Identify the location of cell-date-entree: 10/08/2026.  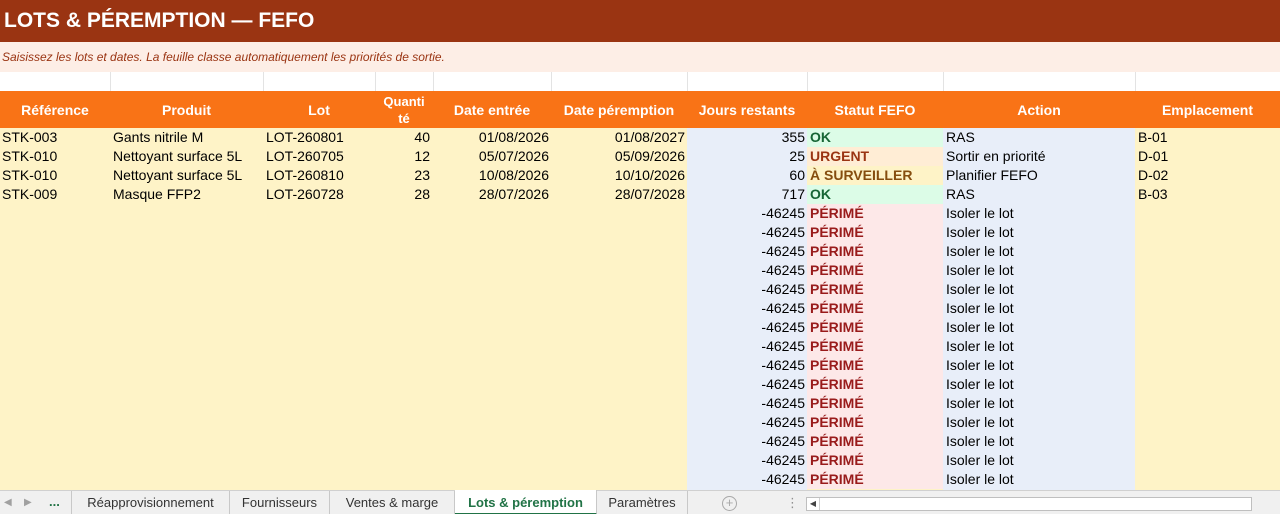
(491, 175).